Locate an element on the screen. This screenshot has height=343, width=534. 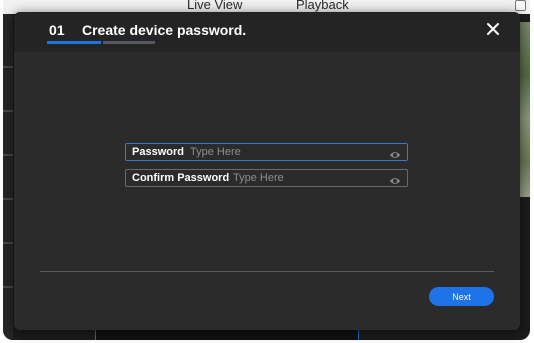
confirm-password-visibility-toggle is located at coordinates (395, 178).